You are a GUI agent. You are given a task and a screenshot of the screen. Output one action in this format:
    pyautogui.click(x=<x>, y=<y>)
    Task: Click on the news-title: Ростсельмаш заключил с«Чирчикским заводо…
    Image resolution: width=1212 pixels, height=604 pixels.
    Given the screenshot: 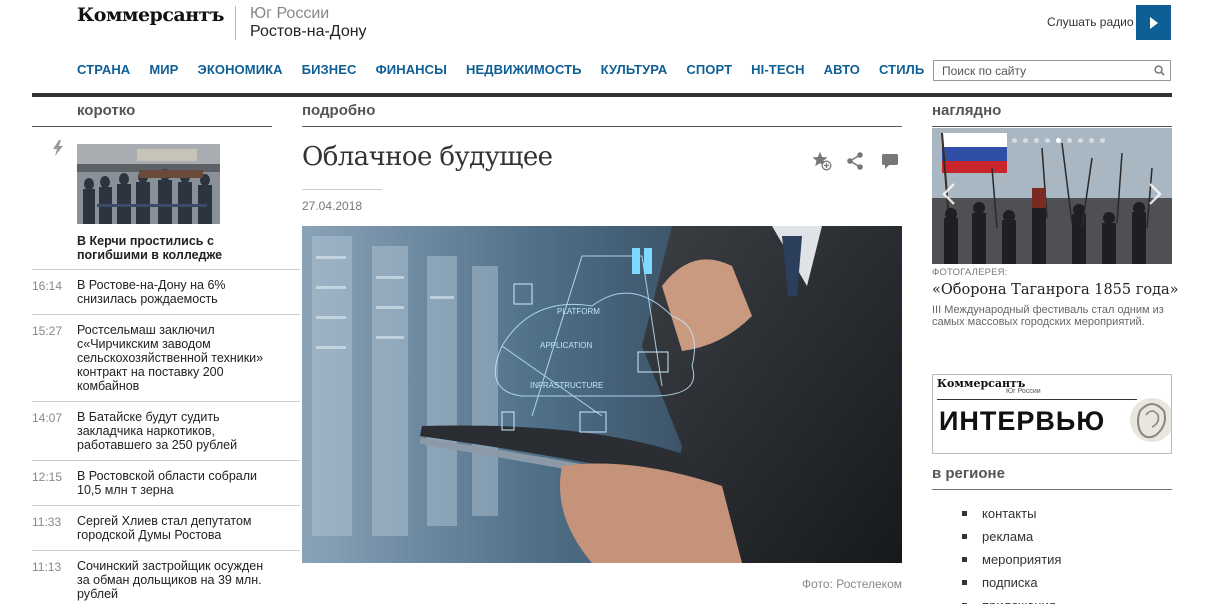 What is the action you would take?
    pyautogui.click(x=177, y=358)
    